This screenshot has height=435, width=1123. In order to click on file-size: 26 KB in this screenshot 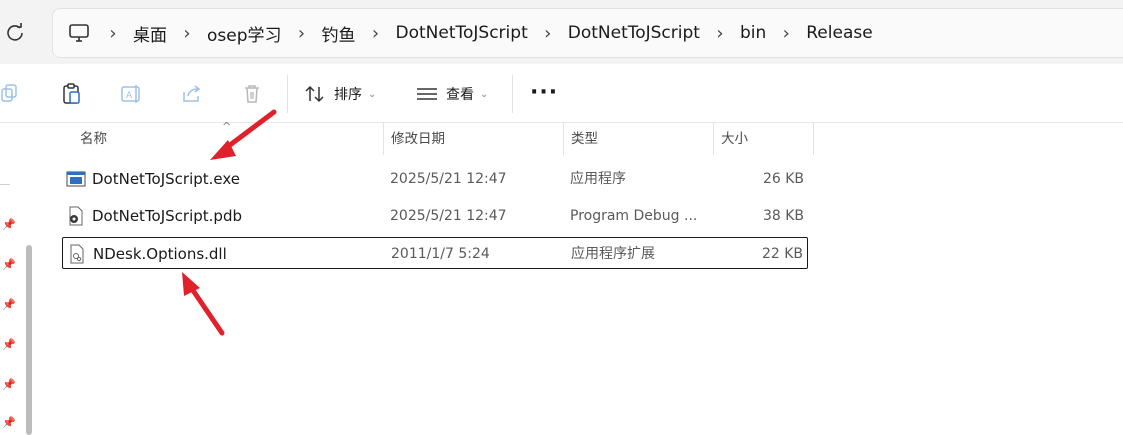, I will do `click(783, 179)`.